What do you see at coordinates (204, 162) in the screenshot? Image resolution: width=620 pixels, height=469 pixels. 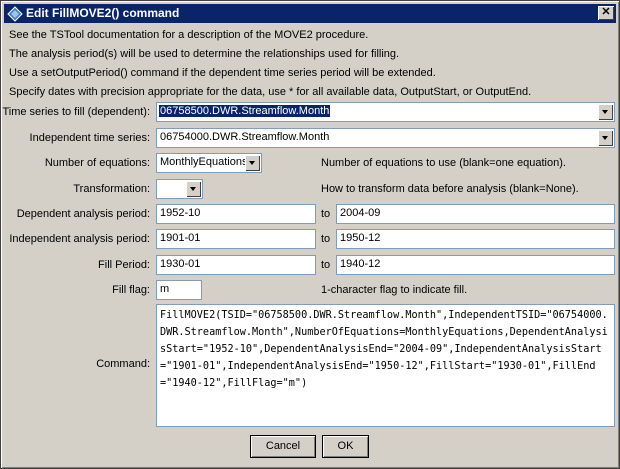 I see `num-equations-value: MonthlyEquations` at bounding box center [204, 162].